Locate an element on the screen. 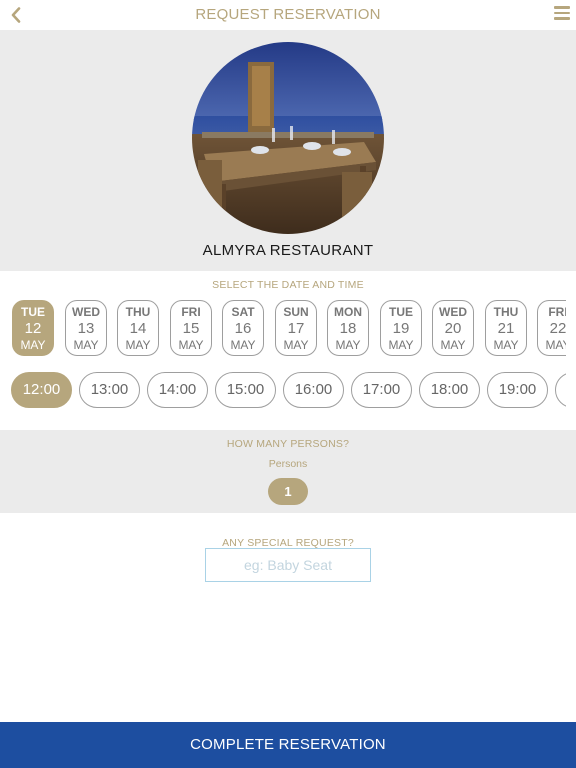 Image resolution: width=576 pixels, height=768 pixels. date-option: FRI 15 MAY is located at coordinates (191, 328).